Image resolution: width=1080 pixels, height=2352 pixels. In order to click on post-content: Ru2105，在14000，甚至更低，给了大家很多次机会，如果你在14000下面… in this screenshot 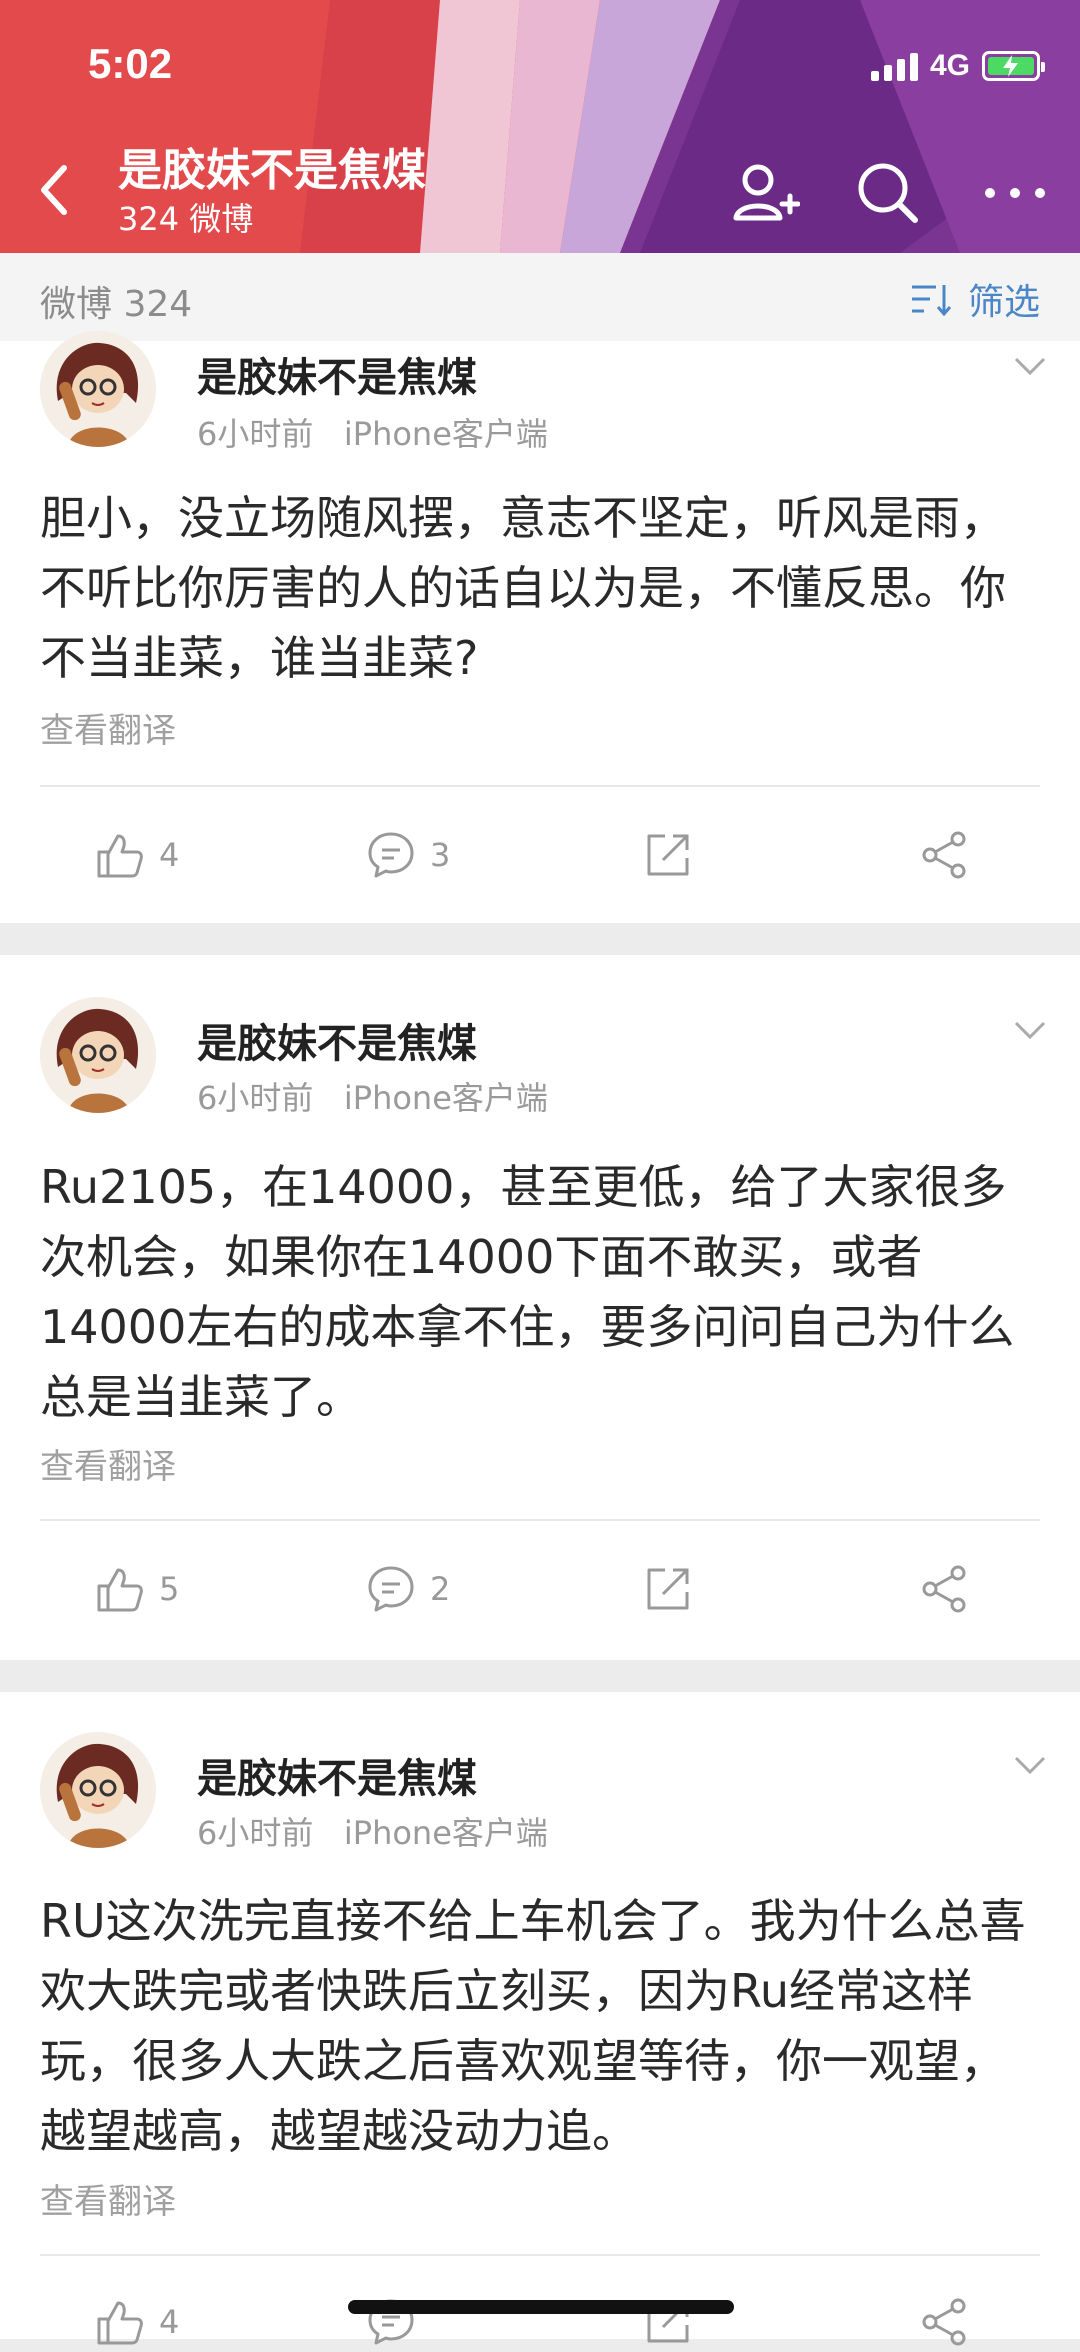, I will do `click(527, 1292)`.